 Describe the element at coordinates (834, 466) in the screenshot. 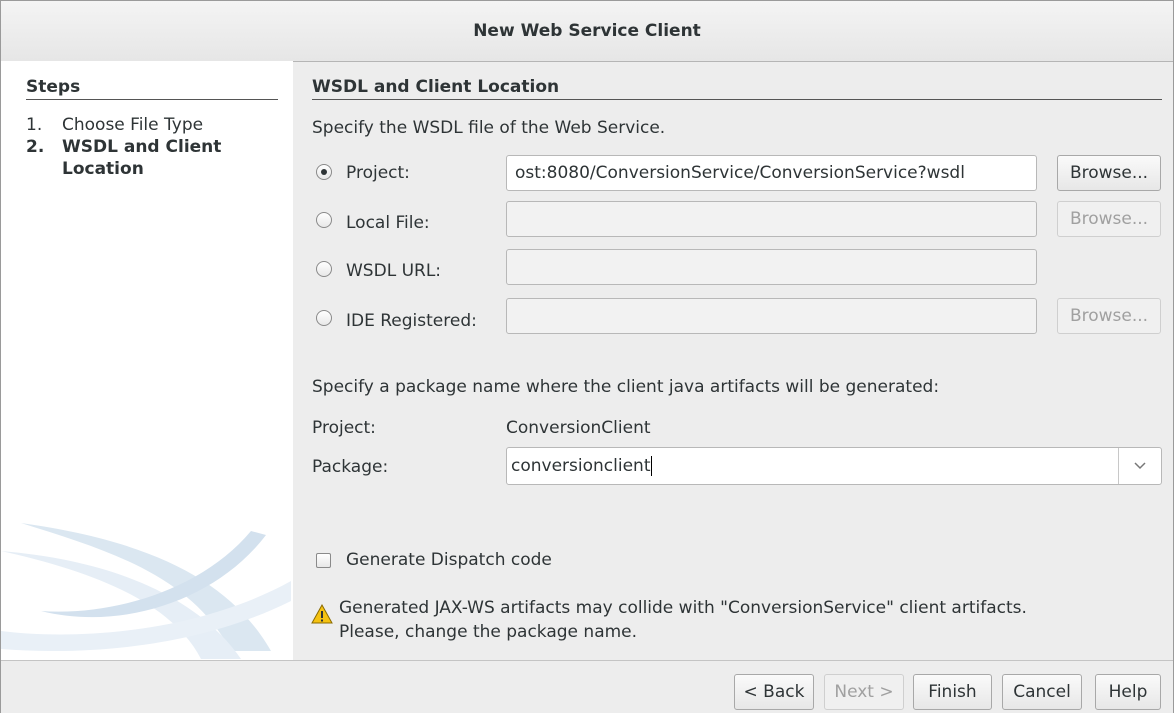

I see `package-combobox: conversionclient` at that location.